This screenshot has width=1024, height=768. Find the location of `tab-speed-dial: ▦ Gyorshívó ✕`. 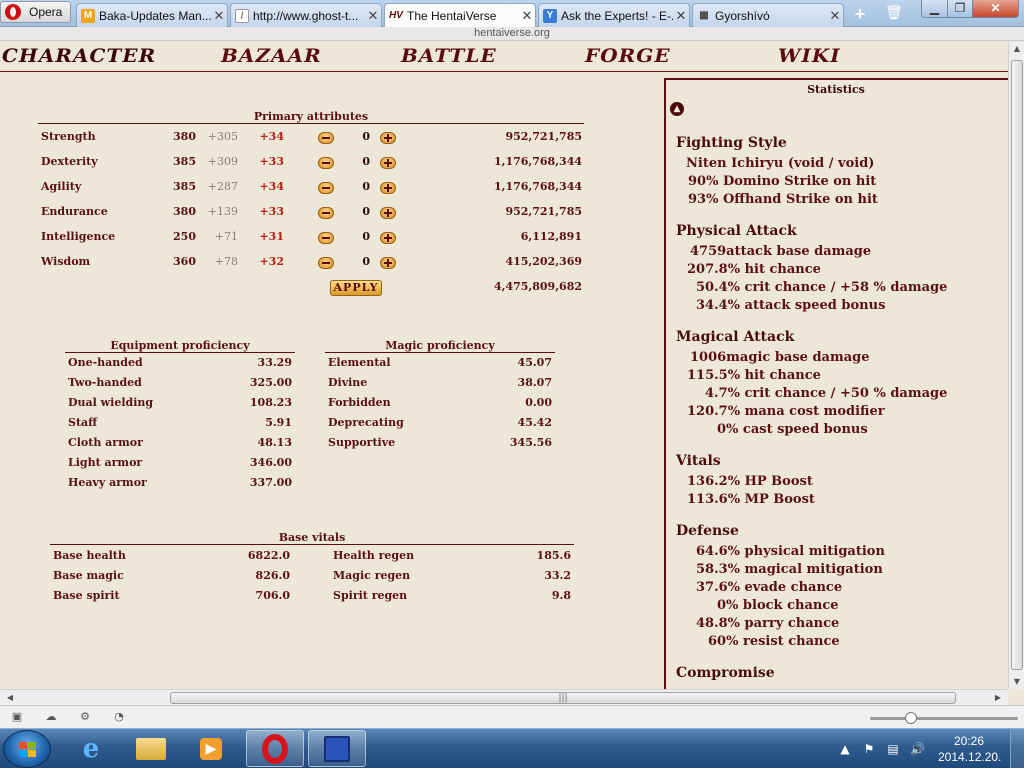

tab-speed-dial: ▦ Gyorshívó ✕ is located at coordinates (768, 15).